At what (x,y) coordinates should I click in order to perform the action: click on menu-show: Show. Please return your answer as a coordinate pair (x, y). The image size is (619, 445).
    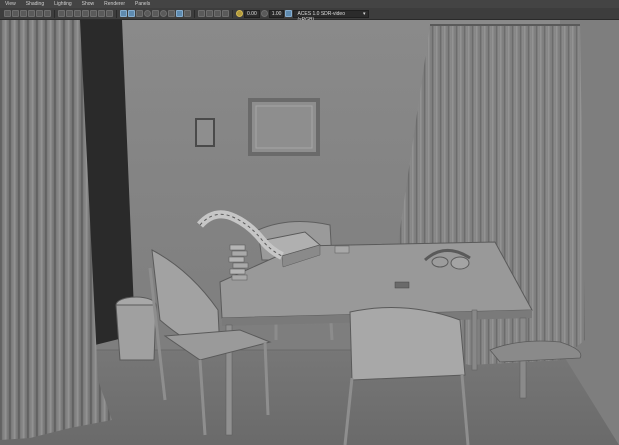
    Looking at the image, I should click on (88, 4).